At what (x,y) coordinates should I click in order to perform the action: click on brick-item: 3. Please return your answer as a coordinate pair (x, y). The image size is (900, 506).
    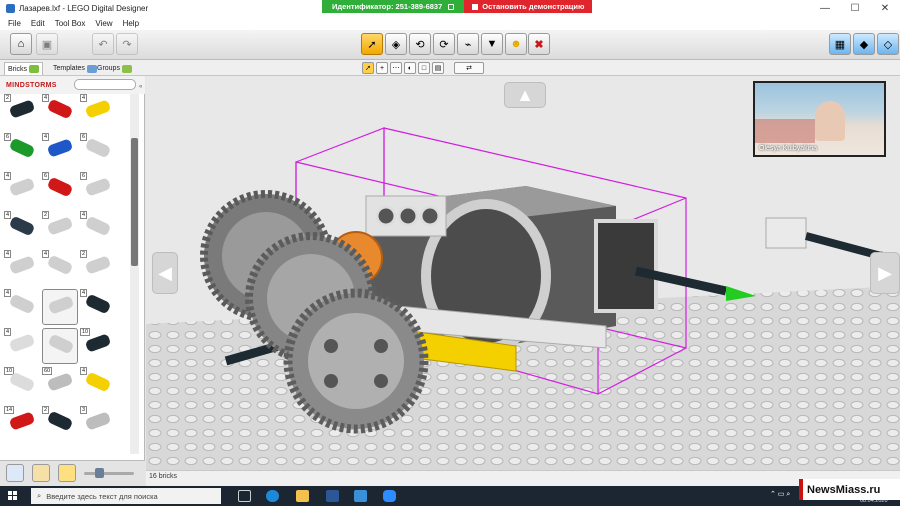
    Looking at the image, I should click on (98, 424).